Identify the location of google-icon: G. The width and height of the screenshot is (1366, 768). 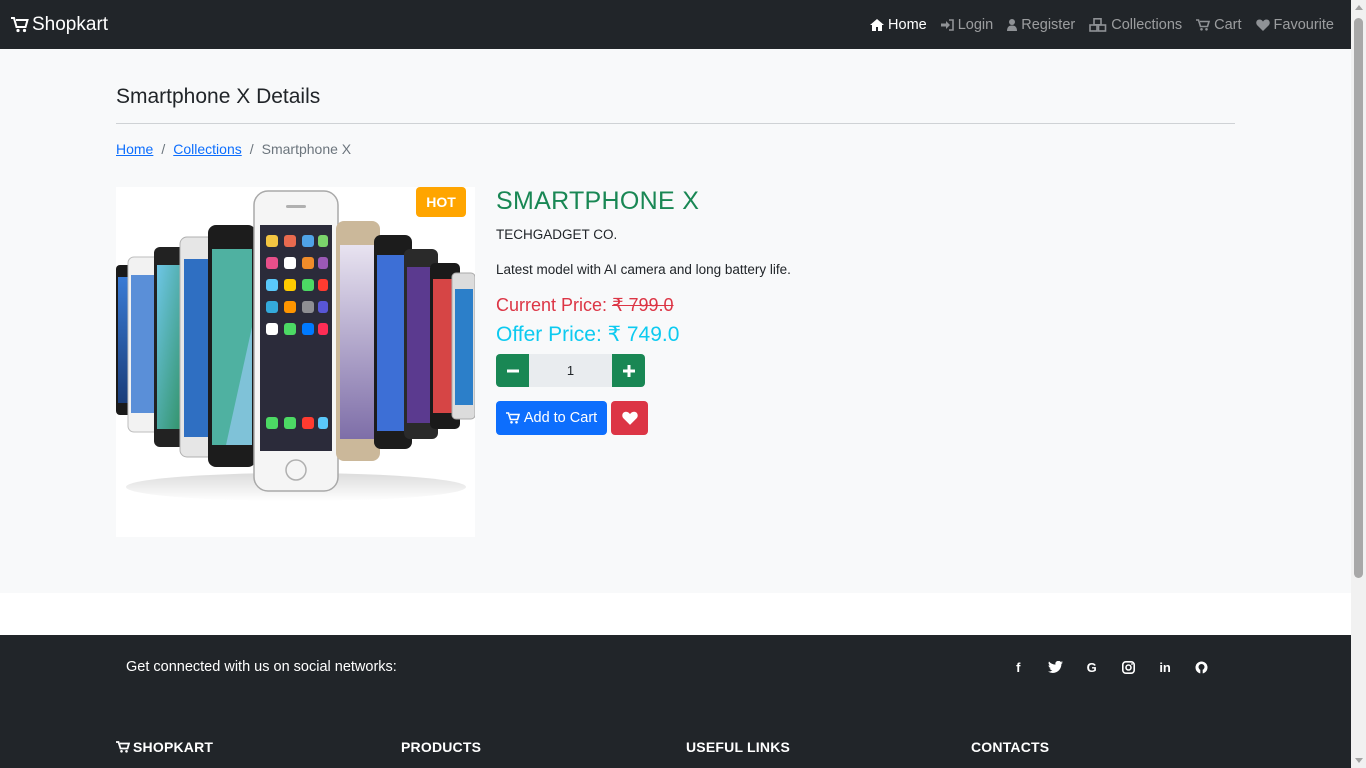
(1091, 667).